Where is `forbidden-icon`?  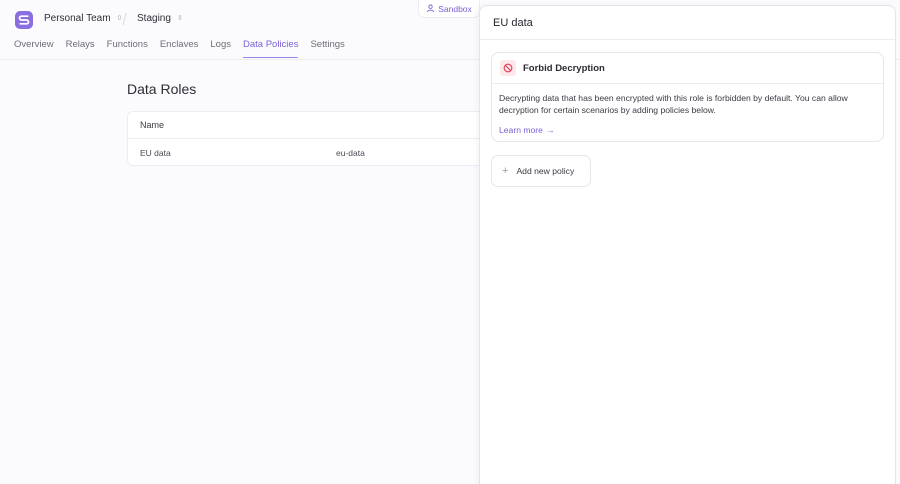
forbidden-icon is located at coordinates (508, 68).